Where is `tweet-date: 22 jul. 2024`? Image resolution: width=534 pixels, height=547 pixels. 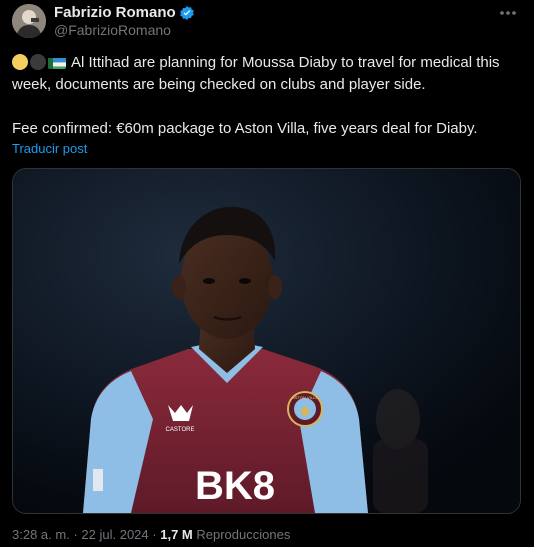 tweet-date: 22 jul. 2024 is located at coordinates (114, 534).